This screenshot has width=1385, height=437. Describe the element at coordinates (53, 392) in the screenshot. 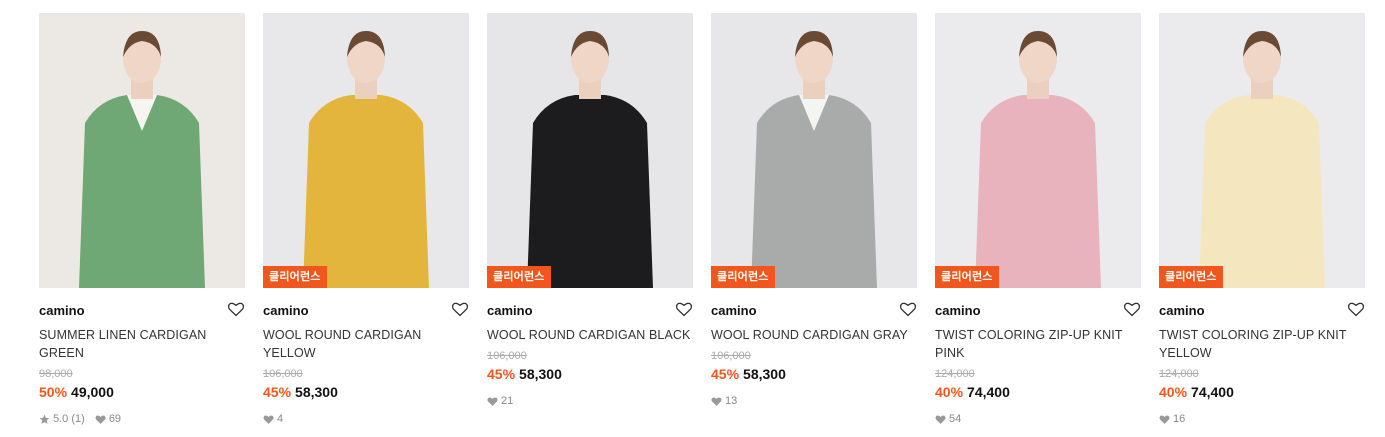

I see `discount-rate: 50%` at that location.